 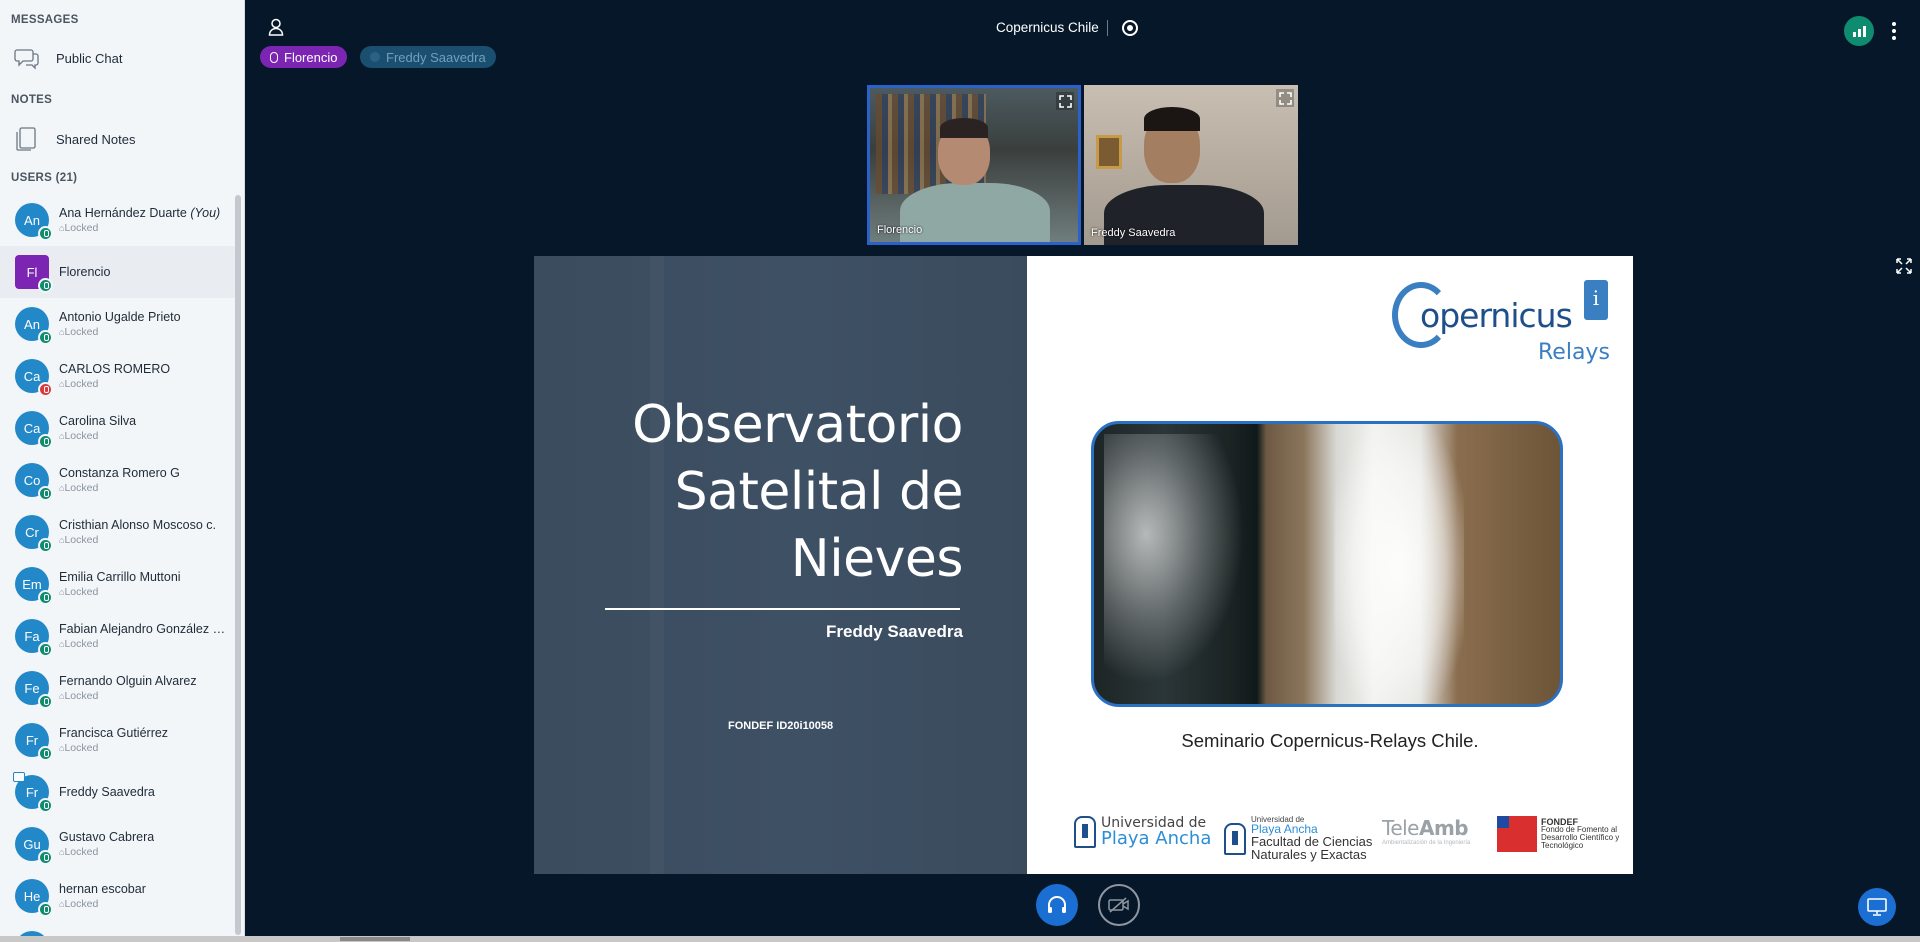 I want to click on slide-author: Freddy Saavedra, so click(x=894, y=631).